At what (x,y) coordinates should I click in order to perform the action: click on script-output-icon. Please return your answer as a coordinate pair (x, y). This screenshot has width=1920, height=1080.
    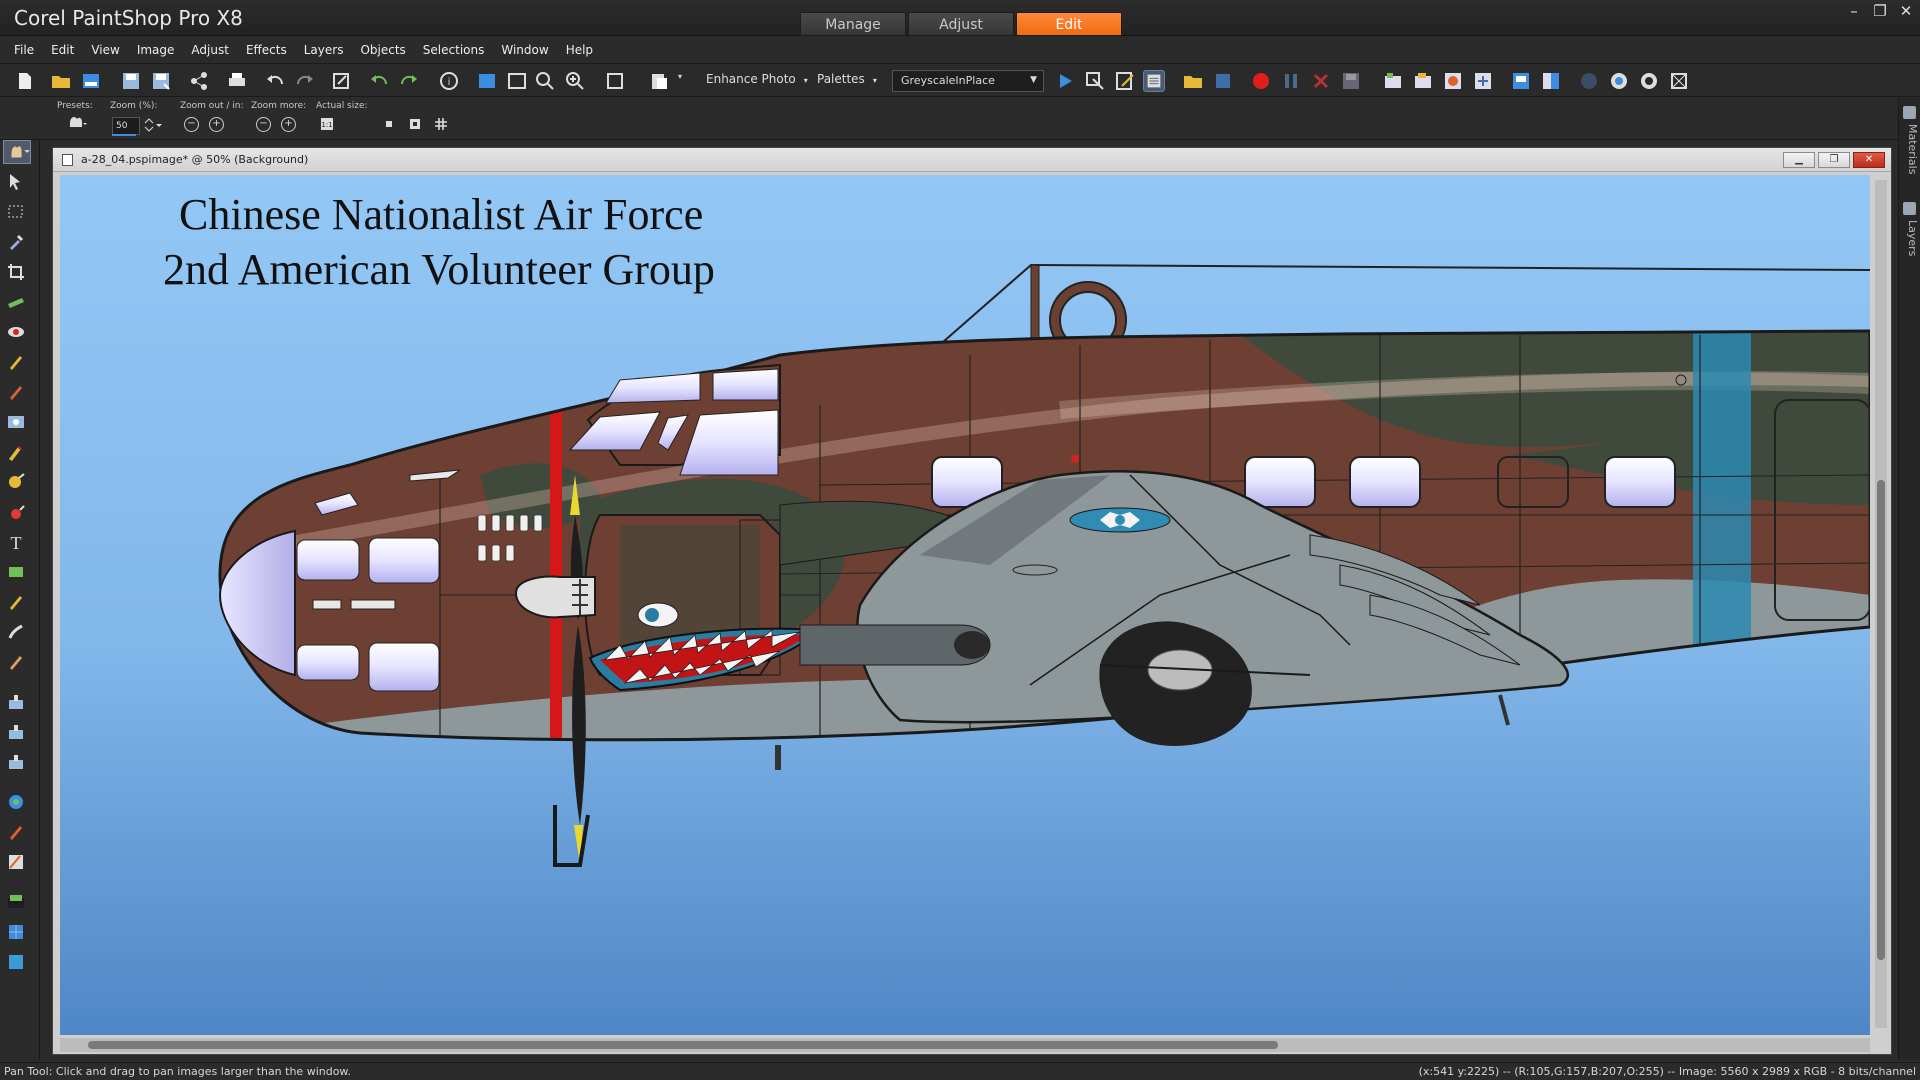
    Looking at the image, I should click on (1154, 81).